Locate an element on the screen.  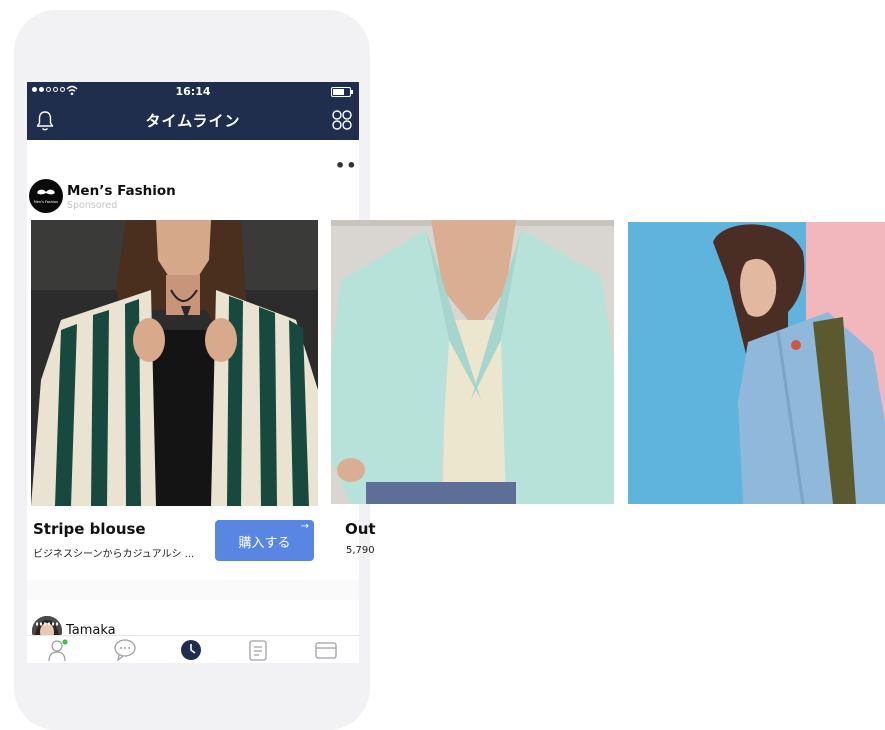
tab-chats is located at coordinates (125, 650).